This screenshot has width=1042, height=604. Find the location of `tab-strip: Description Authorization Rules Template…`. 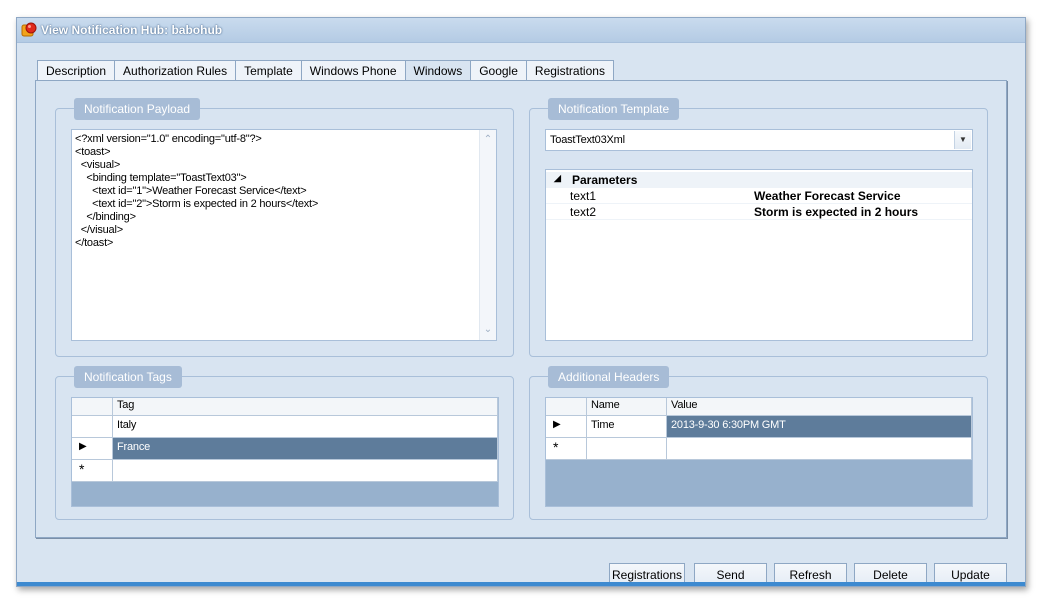

tab-strip: Description Authorization Rules Template… is located at coordinates (325, 70).